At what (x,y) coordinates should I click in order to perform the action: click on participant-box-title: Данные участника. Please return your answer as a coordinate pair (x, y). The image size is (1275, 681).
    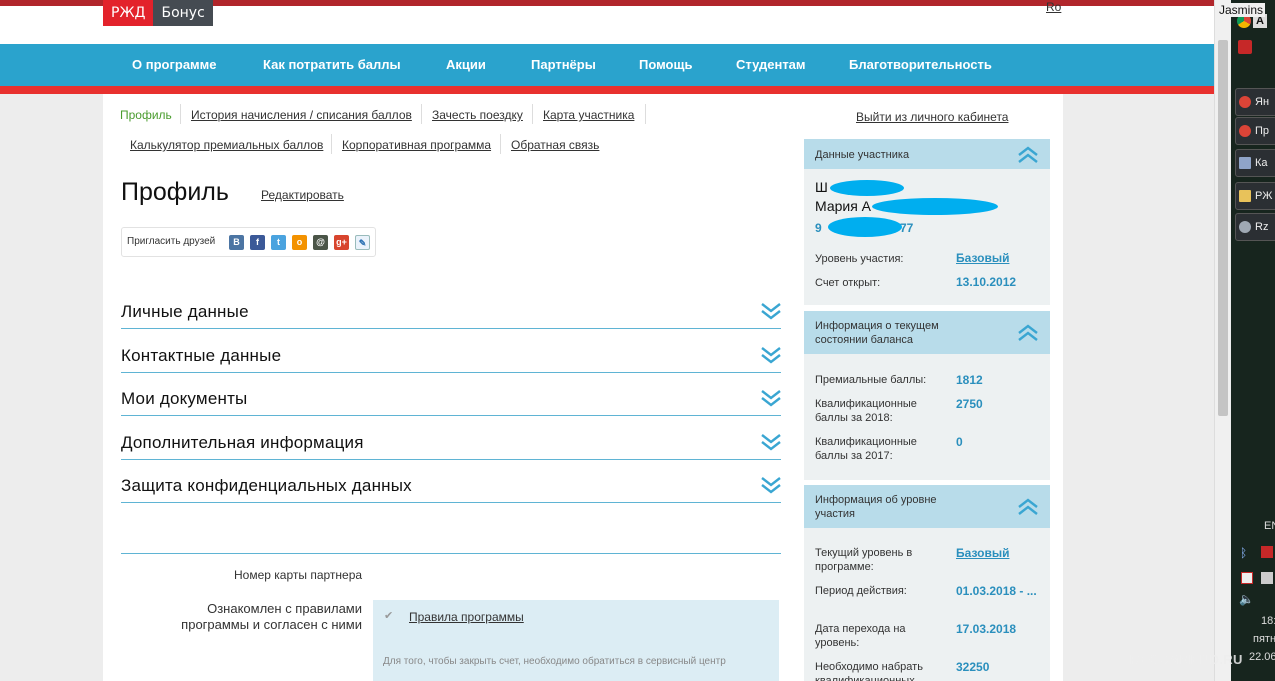
    Looking at the image, I should click on (862, 155).